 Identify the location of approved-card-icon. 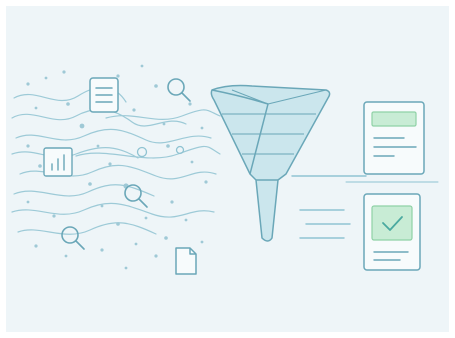
(392, 232).